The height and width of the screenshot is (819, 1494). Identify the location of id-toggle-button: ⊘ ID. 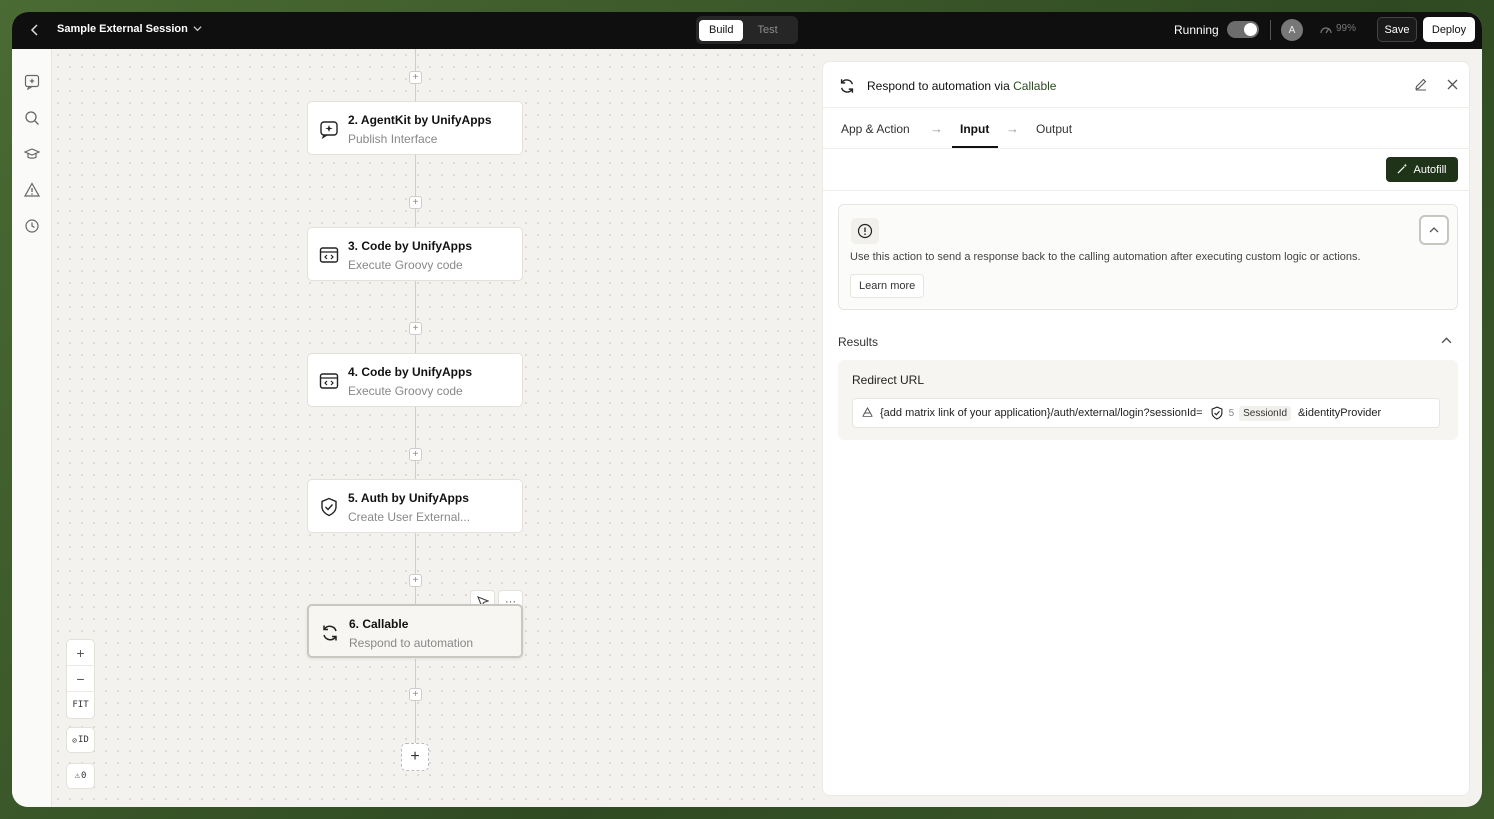
(80, 740).